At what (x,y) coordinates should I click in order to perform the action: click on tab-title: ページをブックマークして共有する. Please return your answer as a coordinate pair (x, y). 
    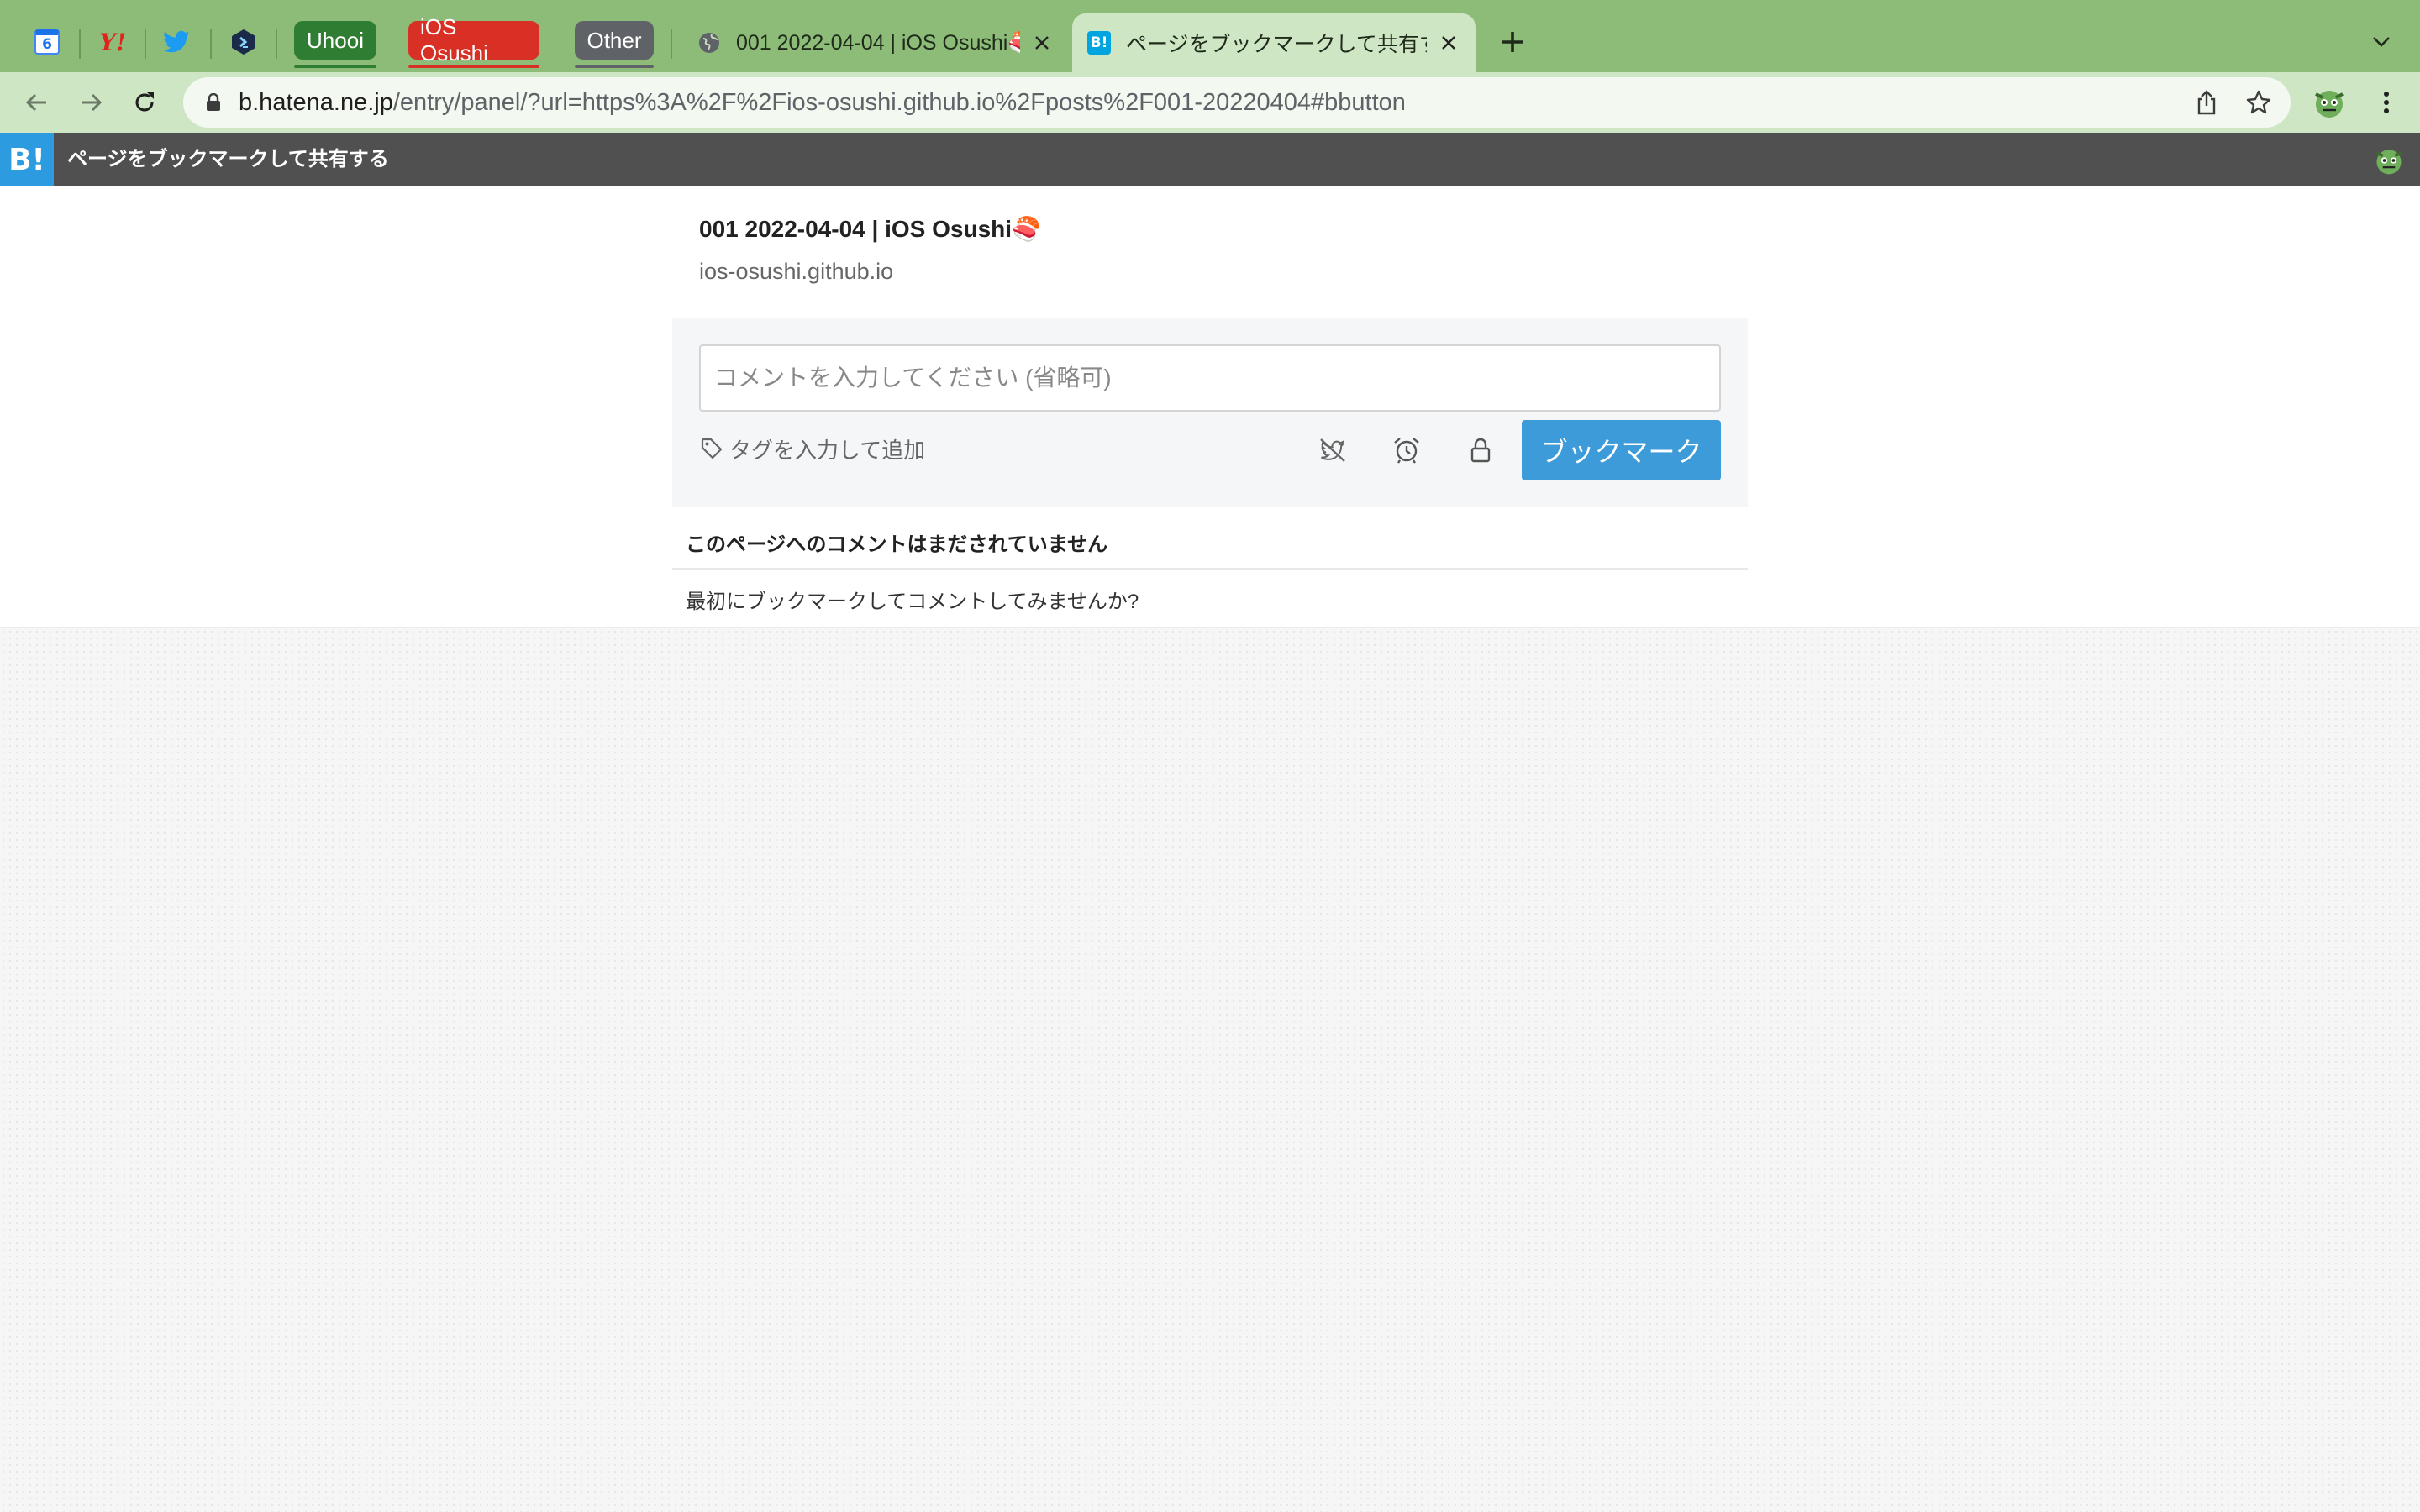
    Looking at the image, I should click on (1276, 44).